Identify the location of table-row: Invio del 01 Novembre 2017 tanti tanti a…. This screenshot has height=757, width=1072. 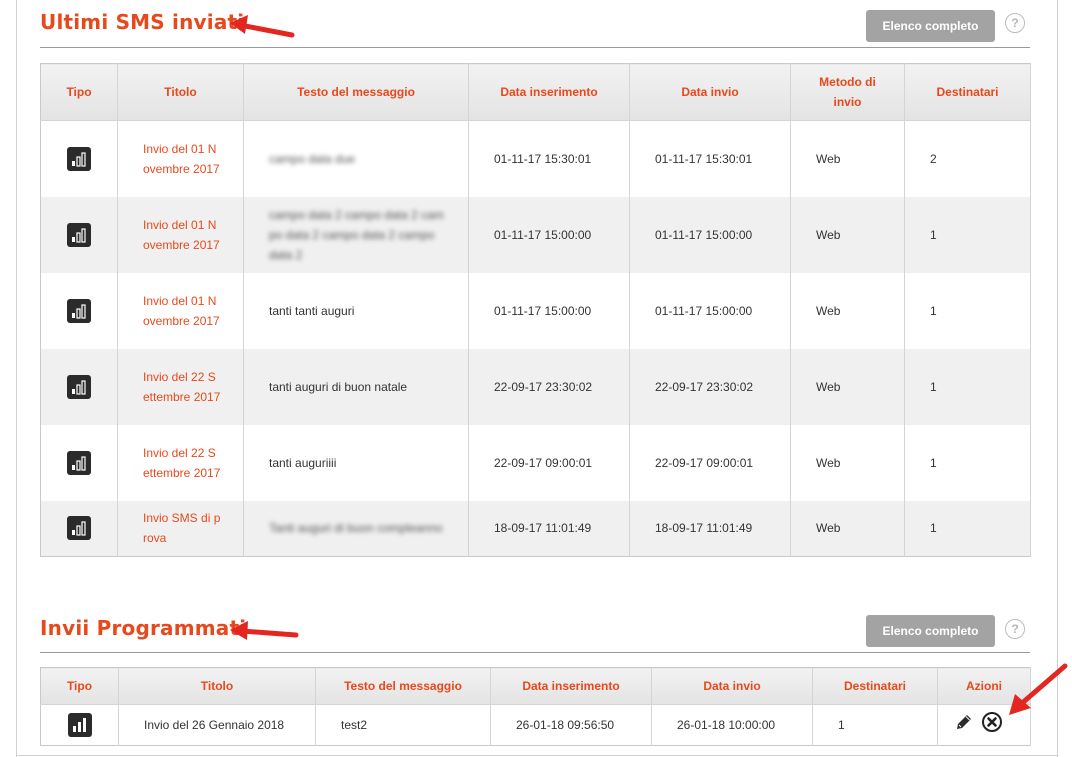
(535, 310).